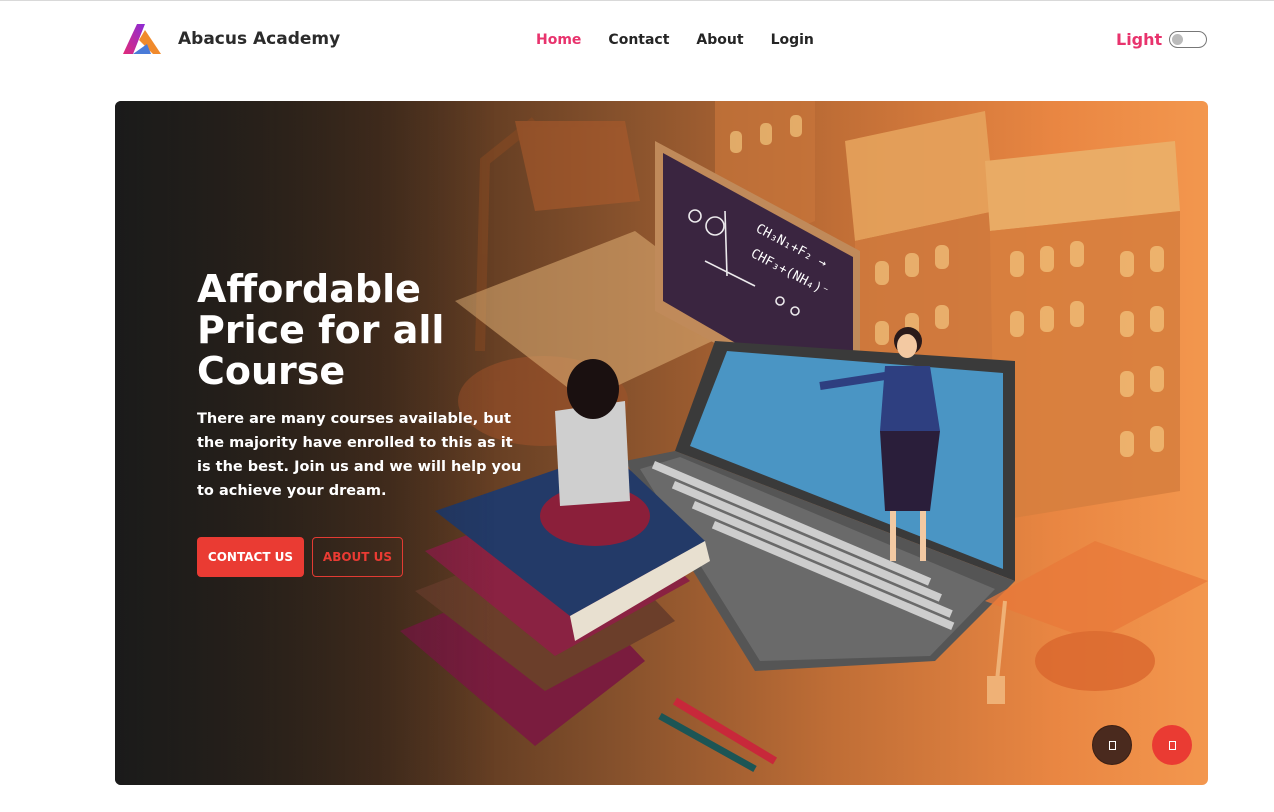 This screenshot has width=1274, height=812. What do you see at coordinates (250, 557) in the screenshot?
I see `contact-us-button: CONTACT US` at bounding box center [250, 557].